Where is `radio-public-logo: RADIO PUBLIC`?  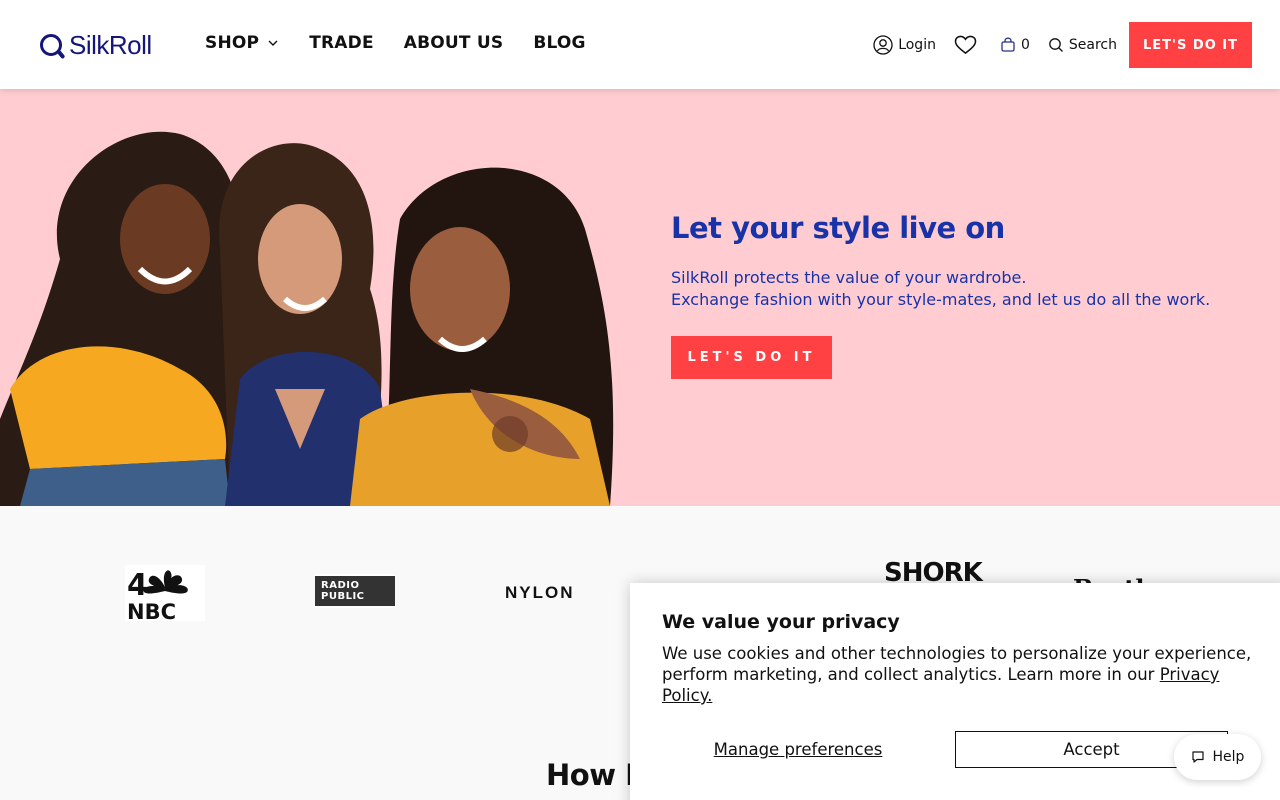 radio-public-logo: RADIO PUBLIC is located at coordinates (355, 591).